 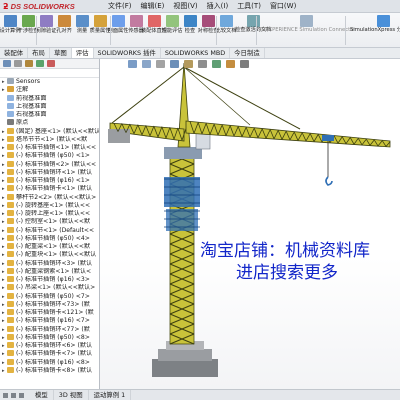 What do you see at coordinates (49, 288) in the screenshot?
I see `tree-item: ▸ (-) 吊梁<1> (默认<<默认>` at bounding box center [49, 288].